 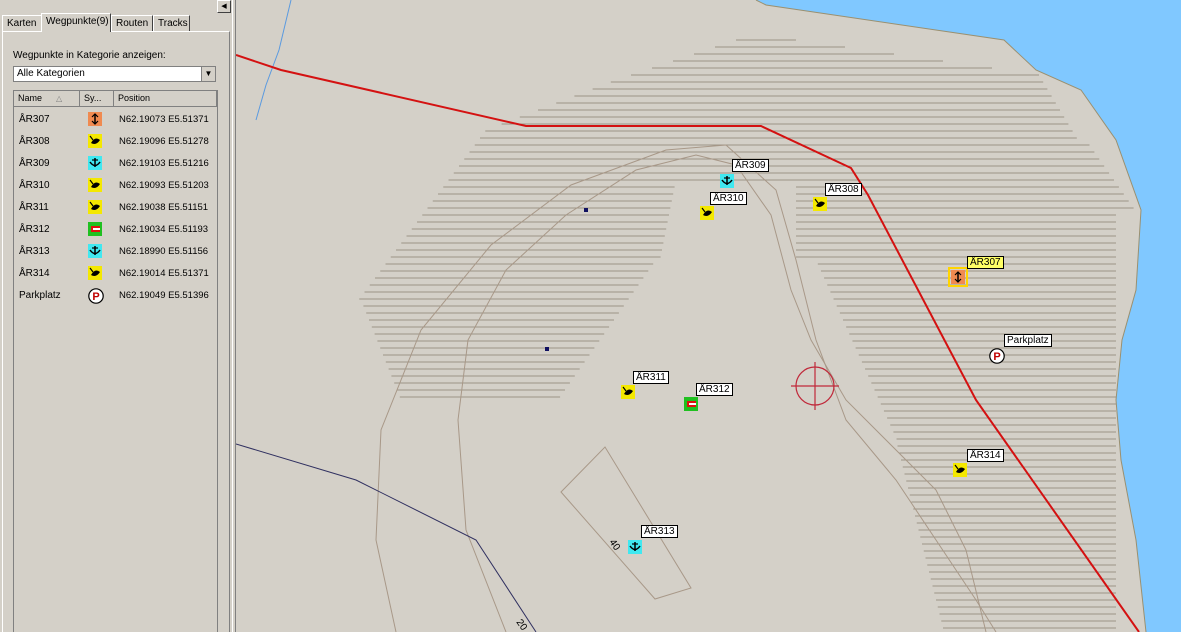 I want to click on waypoint-position: N62.19014 E5.51371, so click(x=164, y=273).